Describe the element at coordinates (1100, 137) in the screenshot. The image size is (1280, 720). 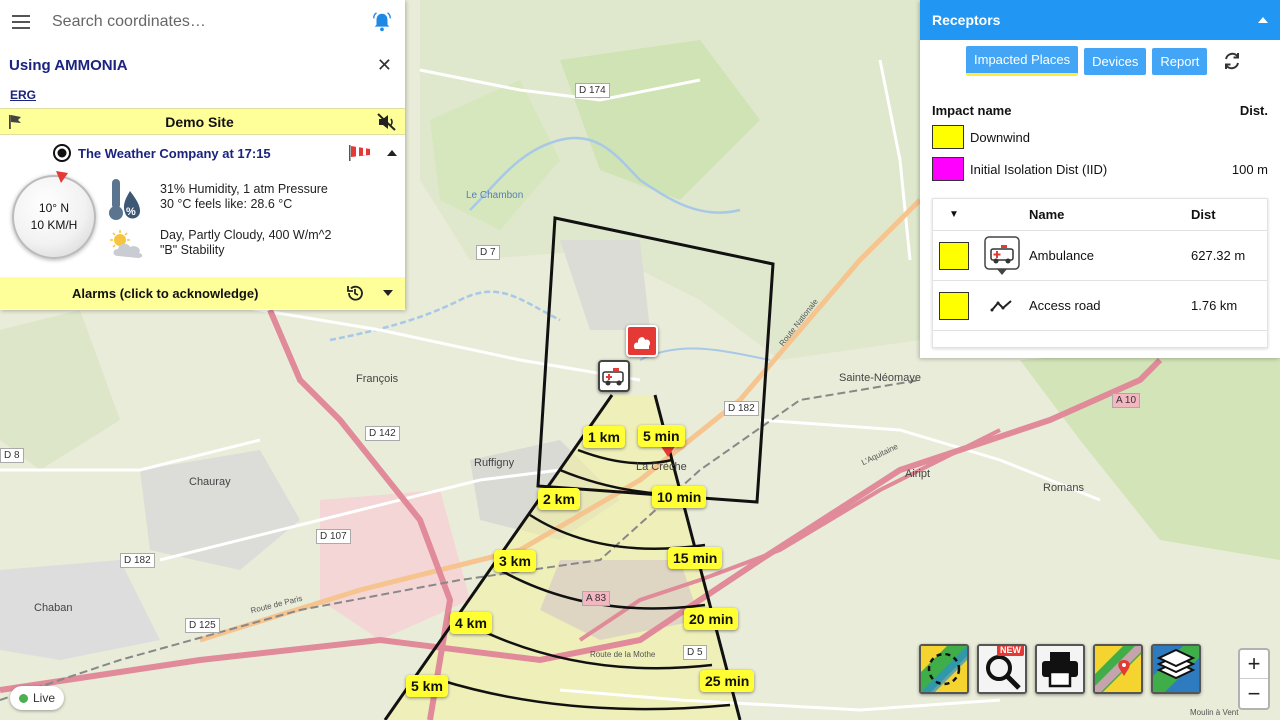
I see `impact-row: Downwind` at that location.